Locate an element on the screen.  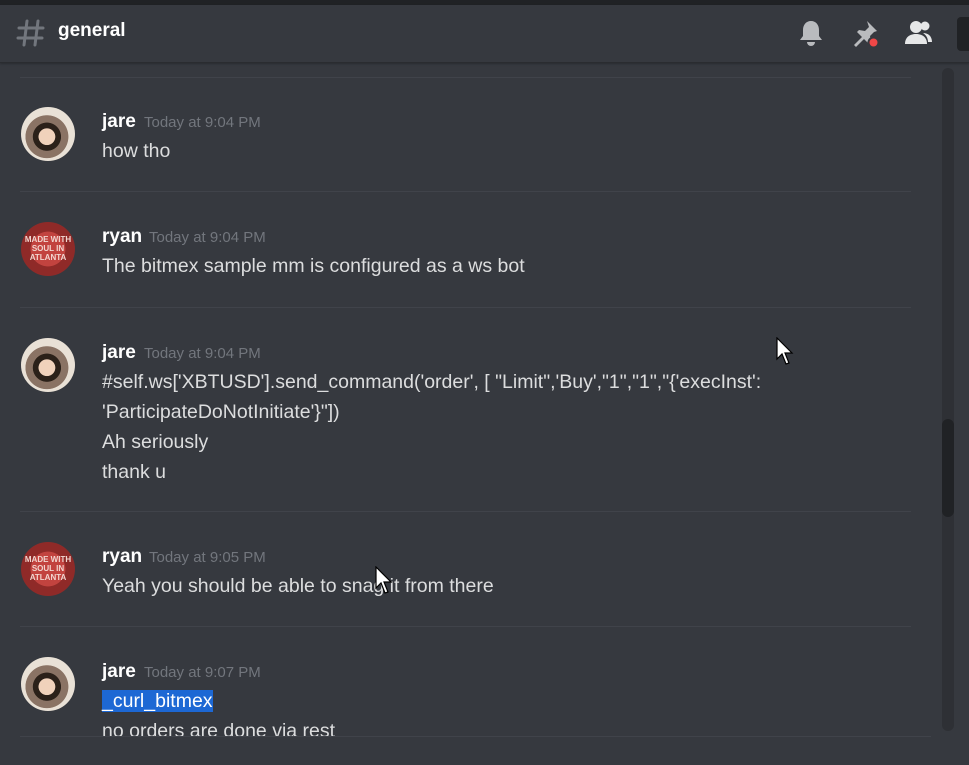
message-text: how tho is located at coordinates (136, 151).